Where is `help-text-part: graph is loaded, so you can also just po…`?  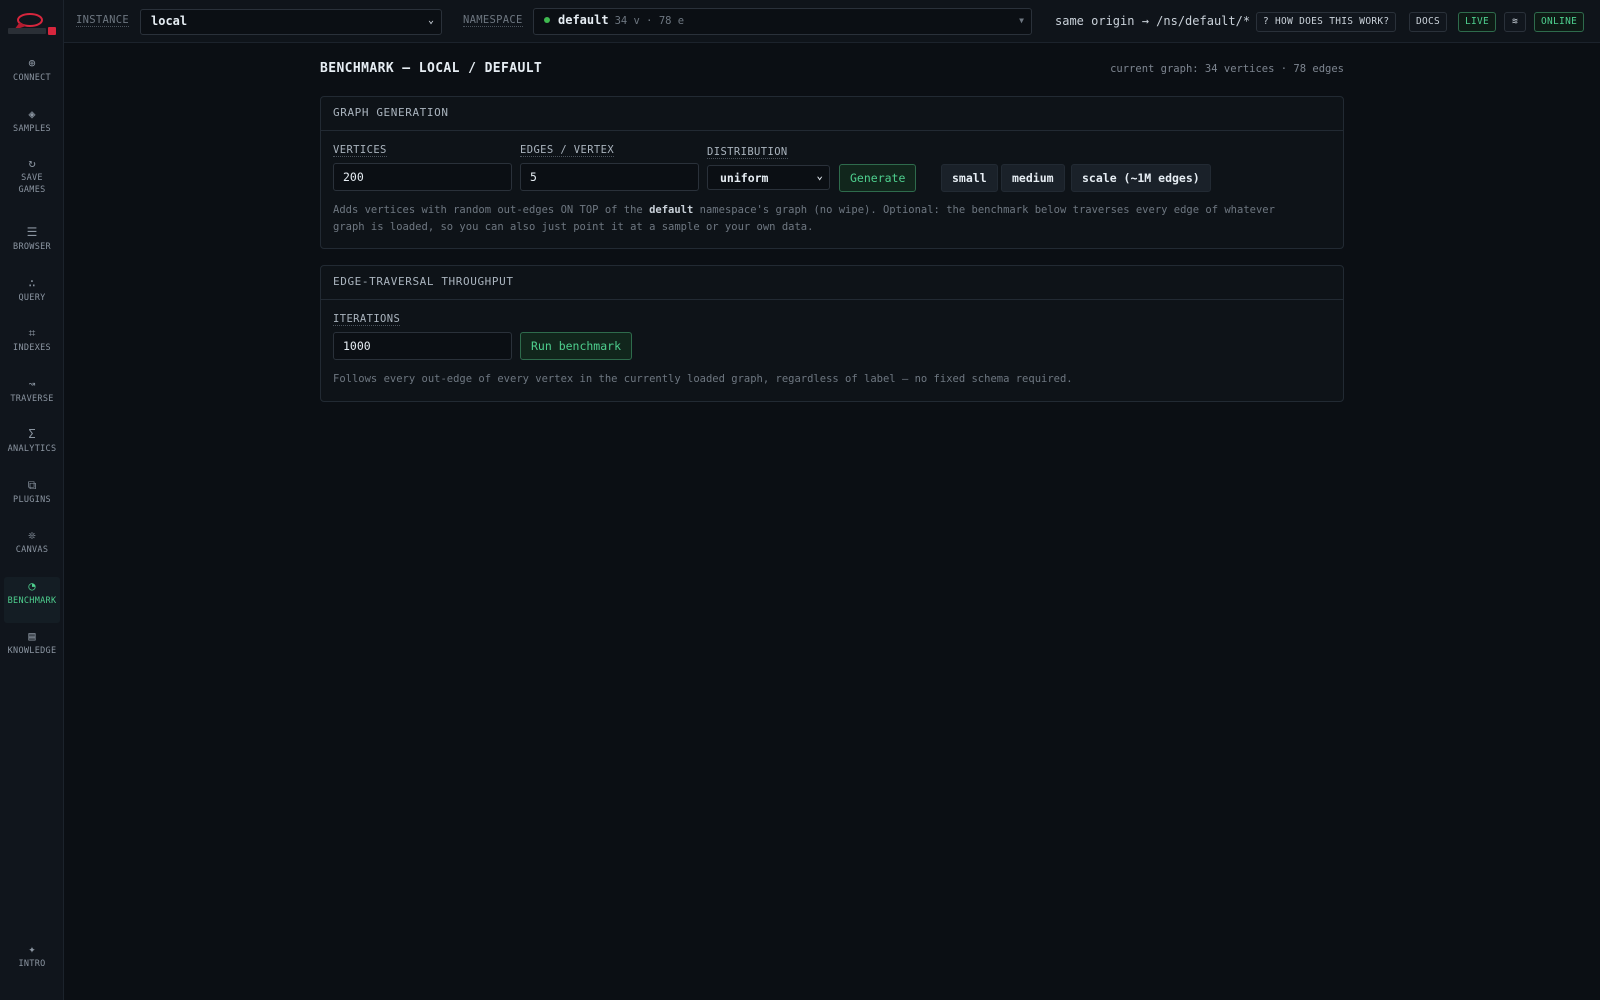
help-text-part: graph is loaded, so you can also just po… is located at coordinates (573, 227).